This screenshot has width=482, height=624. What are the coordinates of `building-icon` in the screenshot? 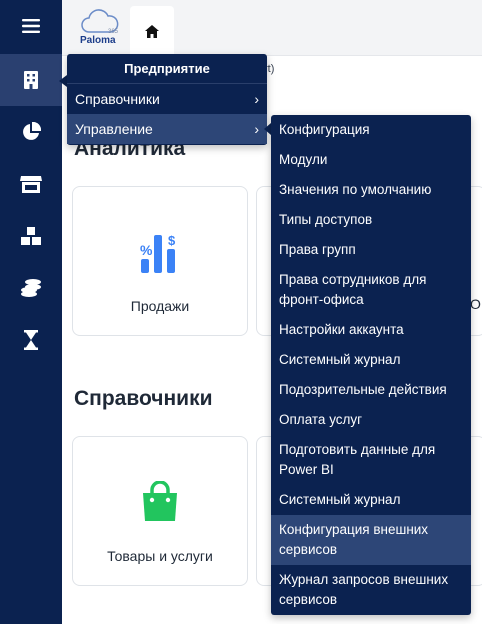 It's located at (31, 80).